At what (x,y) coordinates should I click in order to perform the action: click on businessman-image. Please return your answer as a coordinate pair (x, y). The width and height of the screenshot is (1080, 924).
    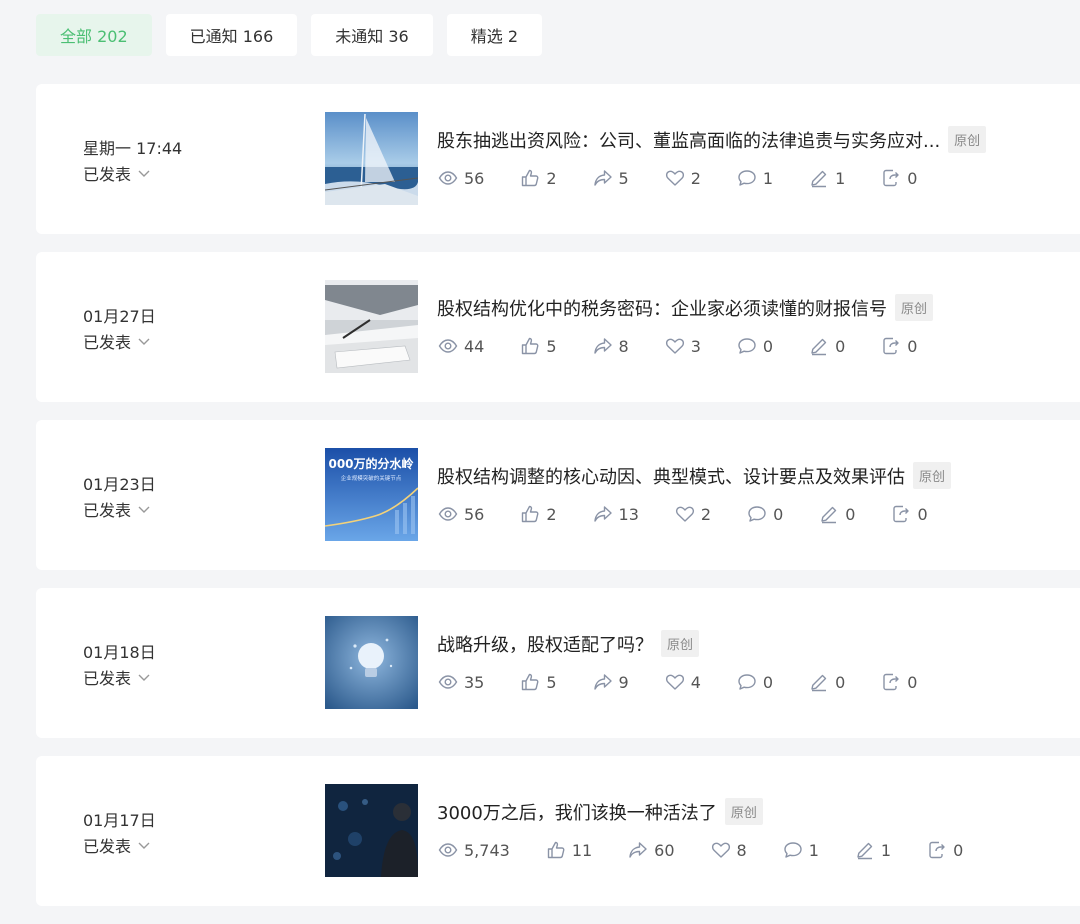
    Looking at the image, I should click on (371, 830).